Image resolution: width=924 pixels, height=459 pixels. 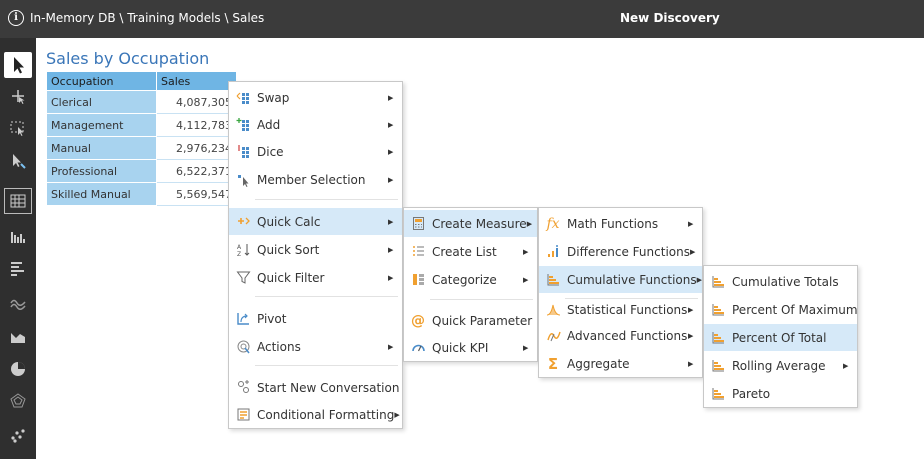 I want to click on hbar-chart-tool, so click(x=18, y=269).